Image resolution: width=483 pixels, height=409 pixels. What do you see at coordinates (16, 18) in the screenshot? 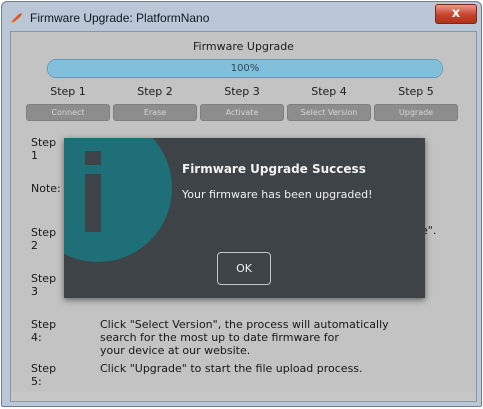
I see `app-icon` at bounding box center [16, 18].